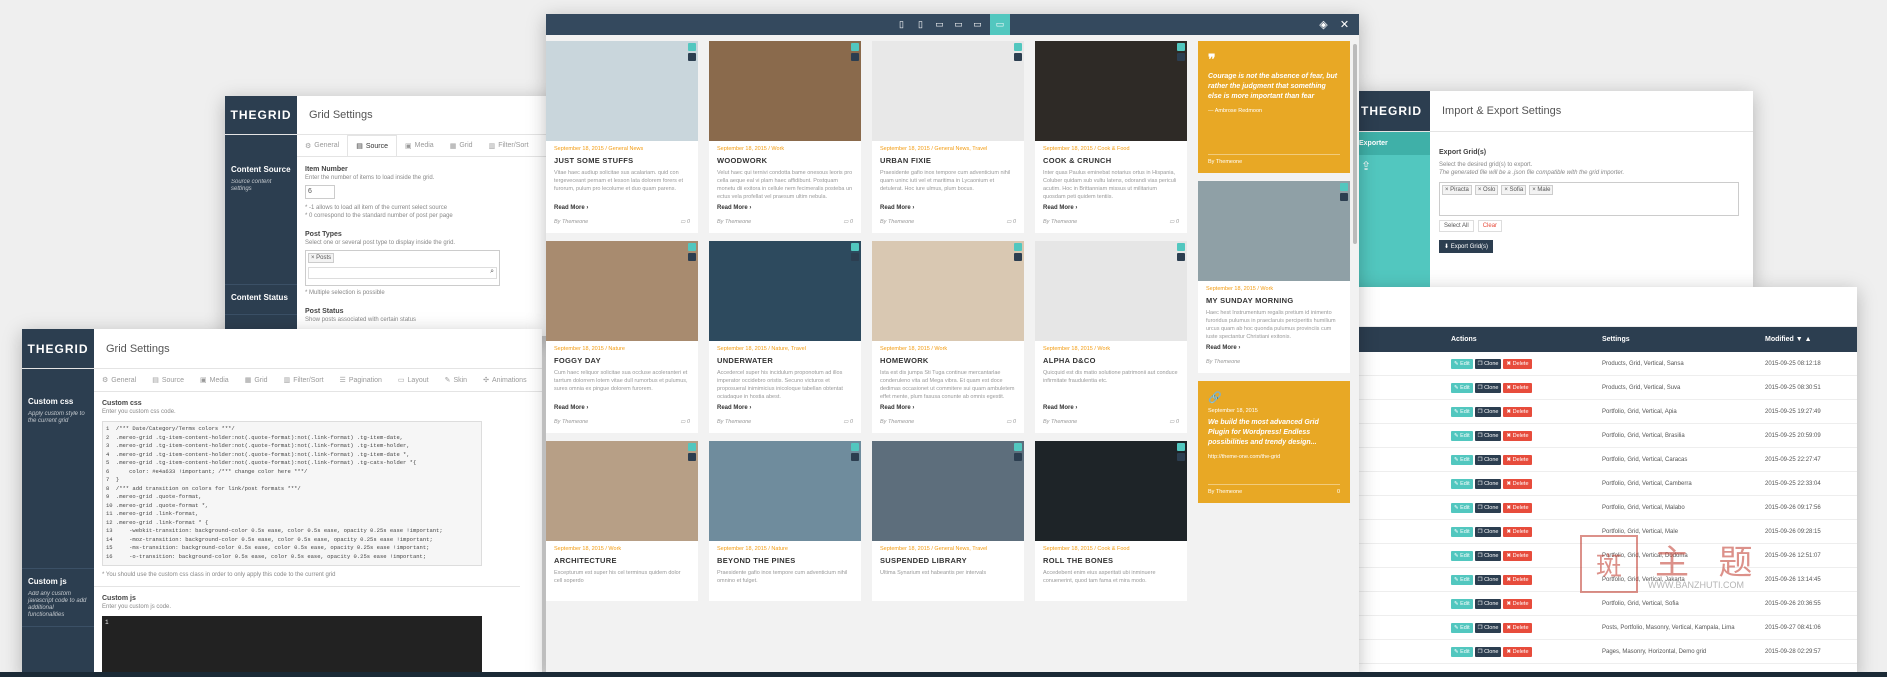  What do you see at coordinates (413, 380) in the screenshot?
I see `tab-layout: ▭ Layout` at bounding box center [413, 380].